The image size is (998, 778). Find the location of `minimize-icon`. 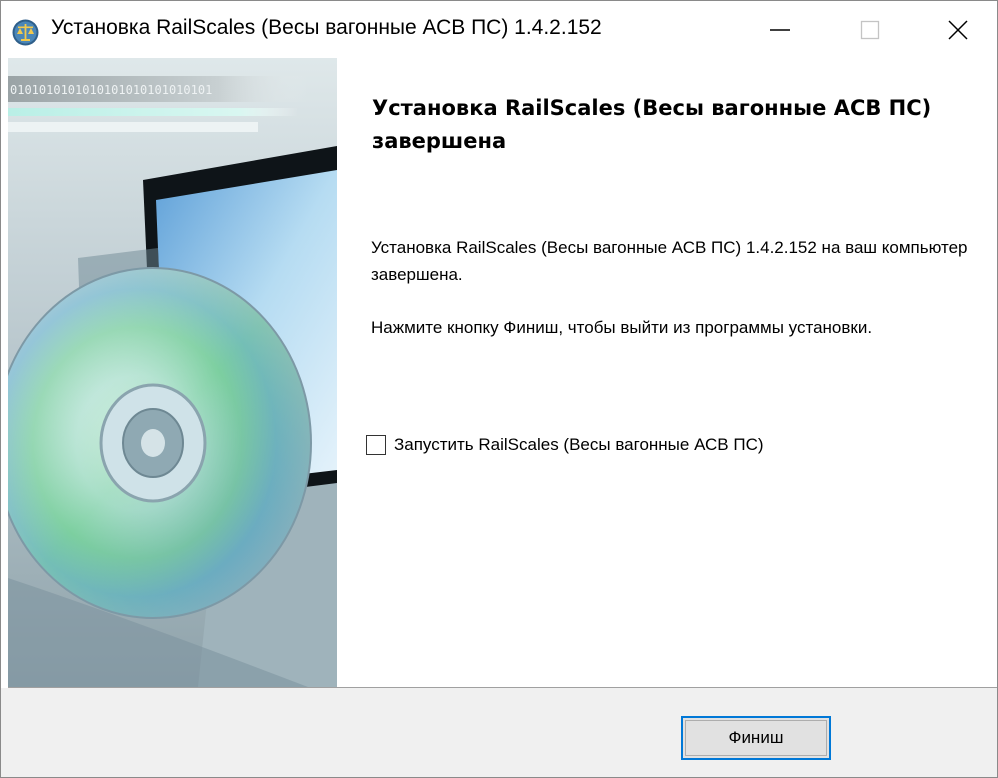

minimize-icon is located at coordinates (780, 30).